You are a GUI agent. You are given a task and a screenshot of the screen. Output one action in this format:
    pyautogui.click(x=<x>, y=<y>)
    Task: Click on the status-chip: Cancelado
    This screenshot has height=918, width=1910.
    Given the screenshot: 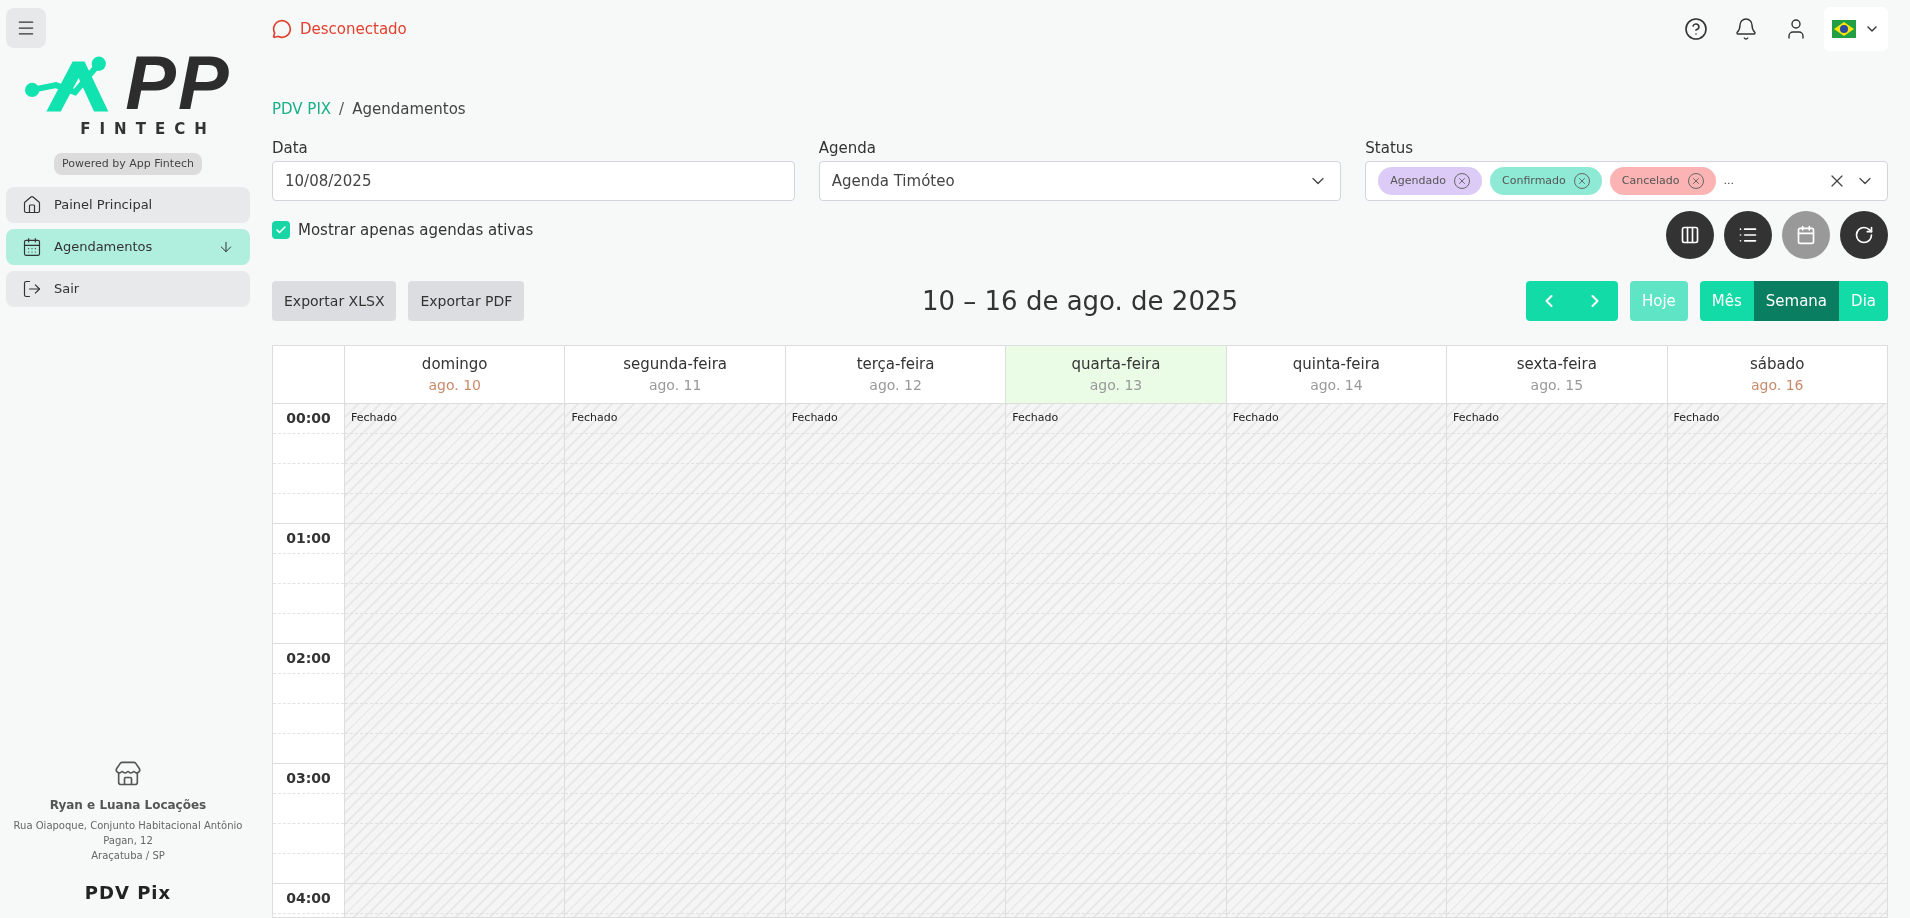 What is the action you would take?
    pyautogui.click(x=1662, y=181)
    